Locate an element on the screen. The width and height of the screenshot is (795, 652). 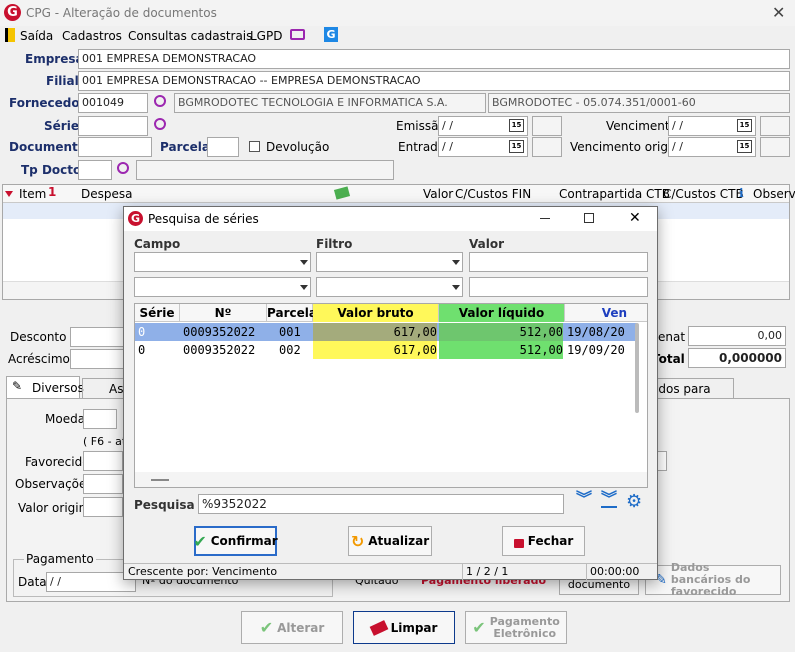
favorecido-right is located at coordinates (662, 461).